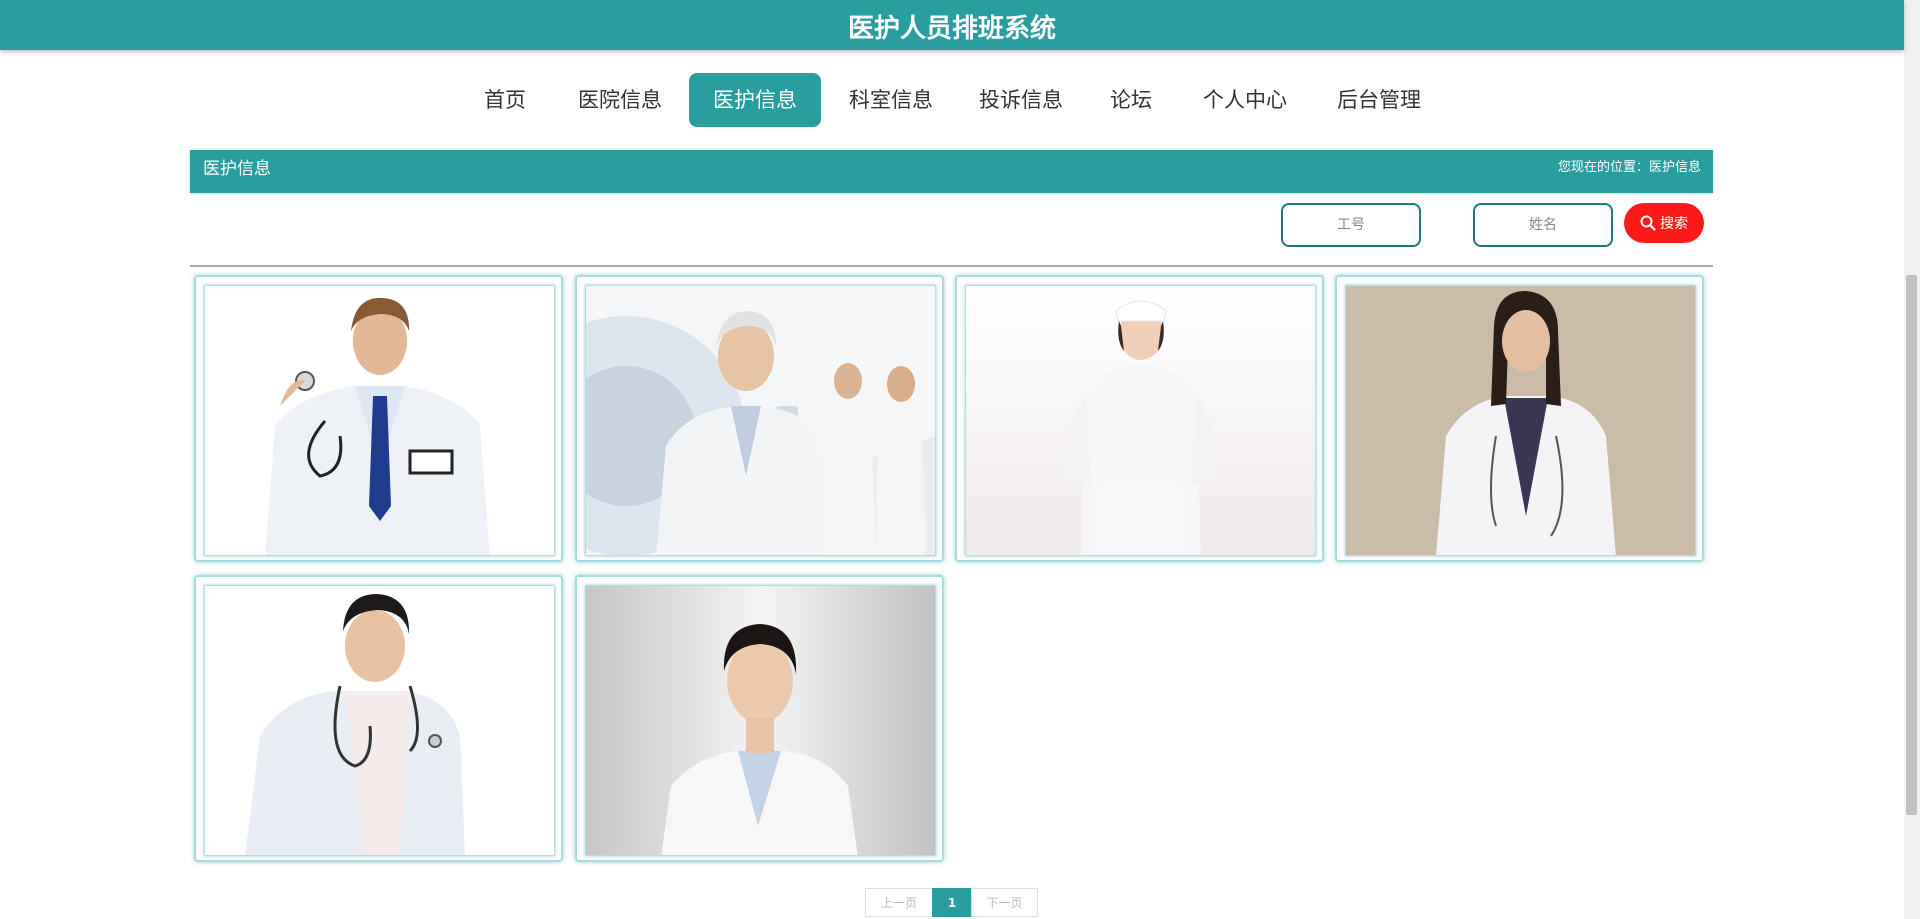  I want to click on main-nav: 首页 医院信息 医护信息 科室信息 投诉信息 论坛 个人中心 后台管理, so click(952, 100).